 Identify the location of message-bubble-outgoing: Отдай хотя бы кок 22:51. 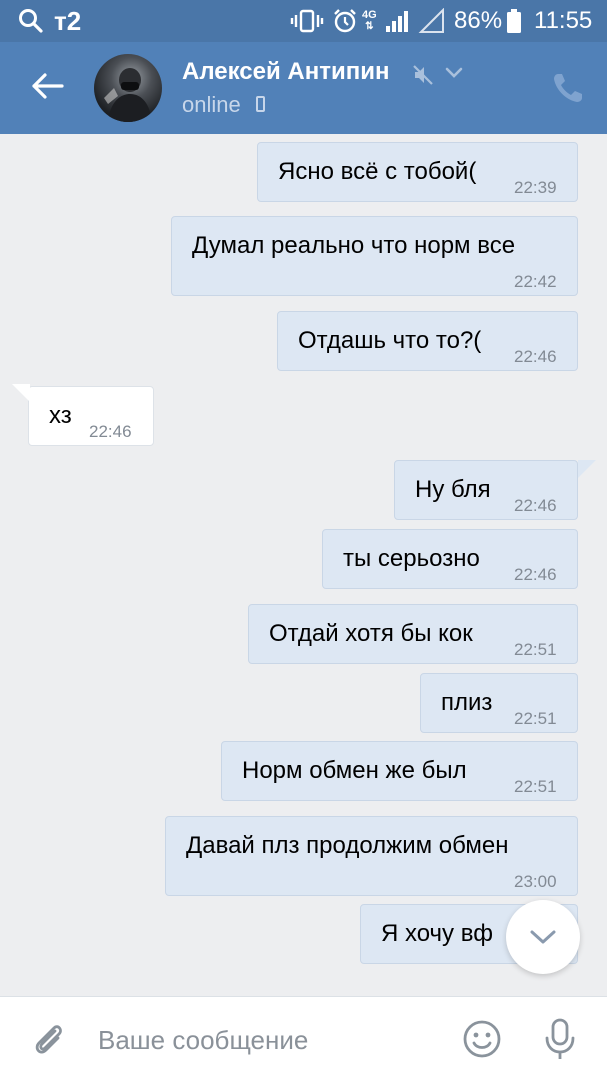
(413, 634).